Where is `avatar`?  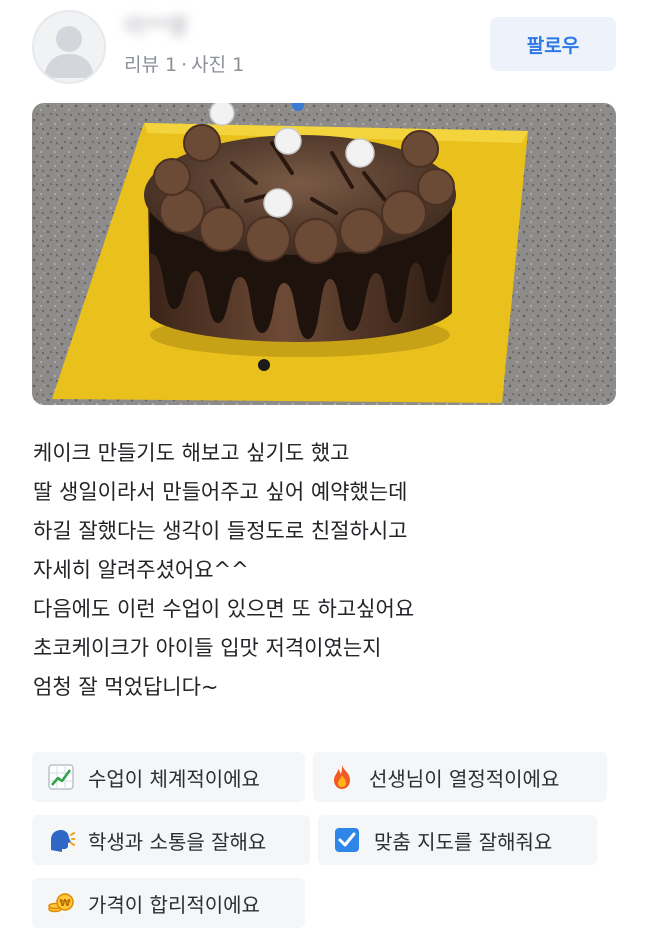 avatar is located at coordinates (69, 47).